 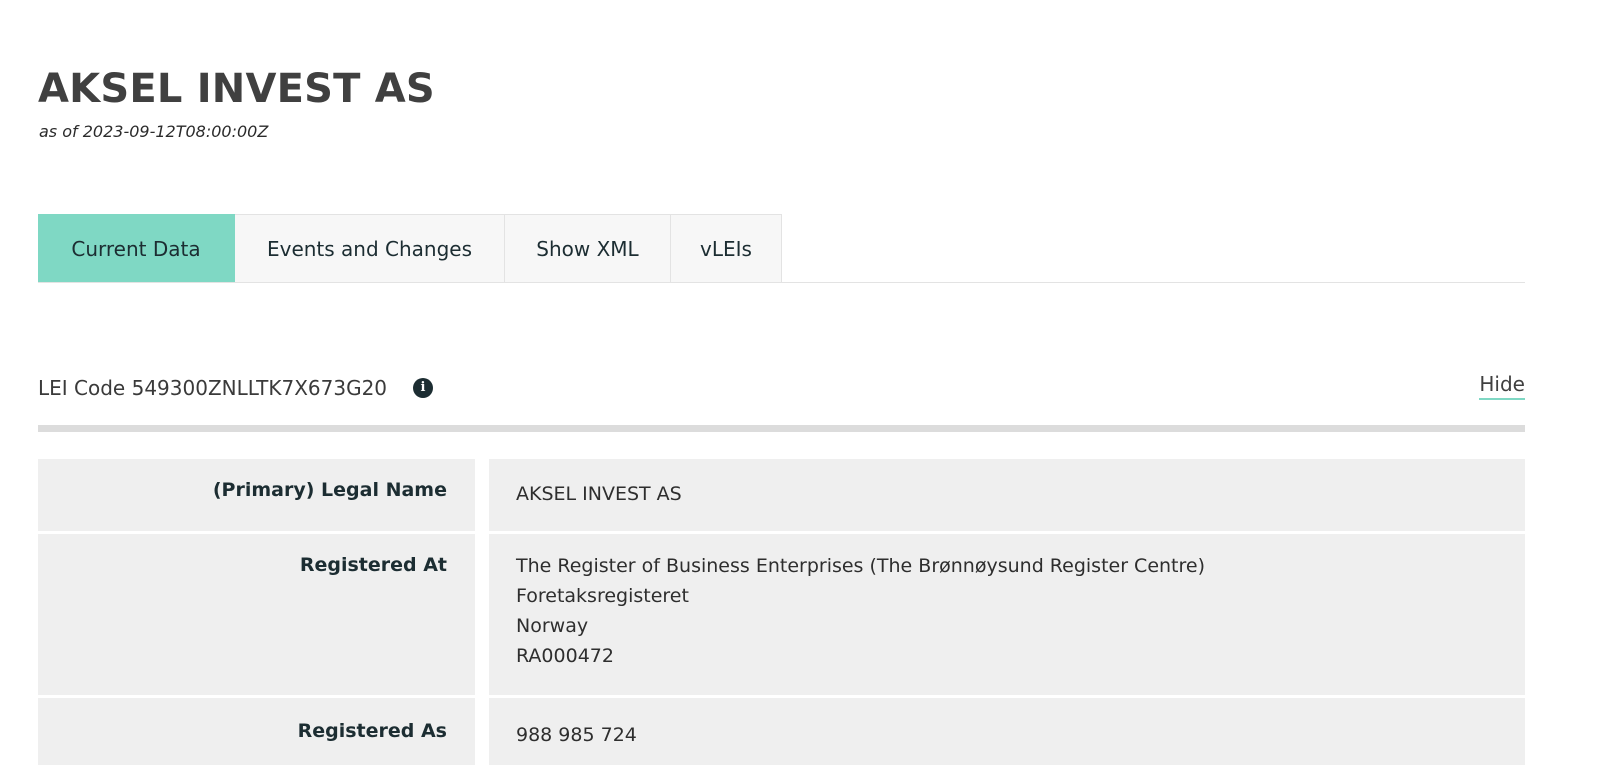 What do you see at coordinates (213, 388) in the screenshot?
I see `lei-code-label: LEI Code 549300ZNLLTK7X673G20` at bounding box center [213, 388].